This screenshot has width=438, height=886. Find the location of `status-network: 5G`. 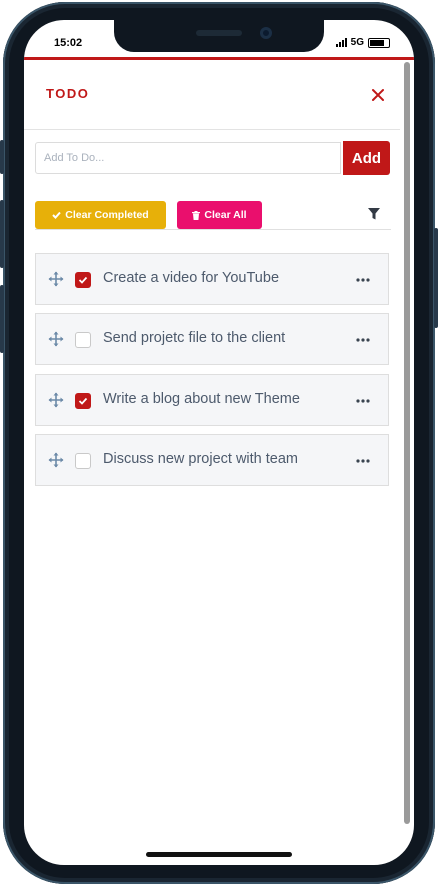

status-network: 5G is located at coordinates (362, 42).